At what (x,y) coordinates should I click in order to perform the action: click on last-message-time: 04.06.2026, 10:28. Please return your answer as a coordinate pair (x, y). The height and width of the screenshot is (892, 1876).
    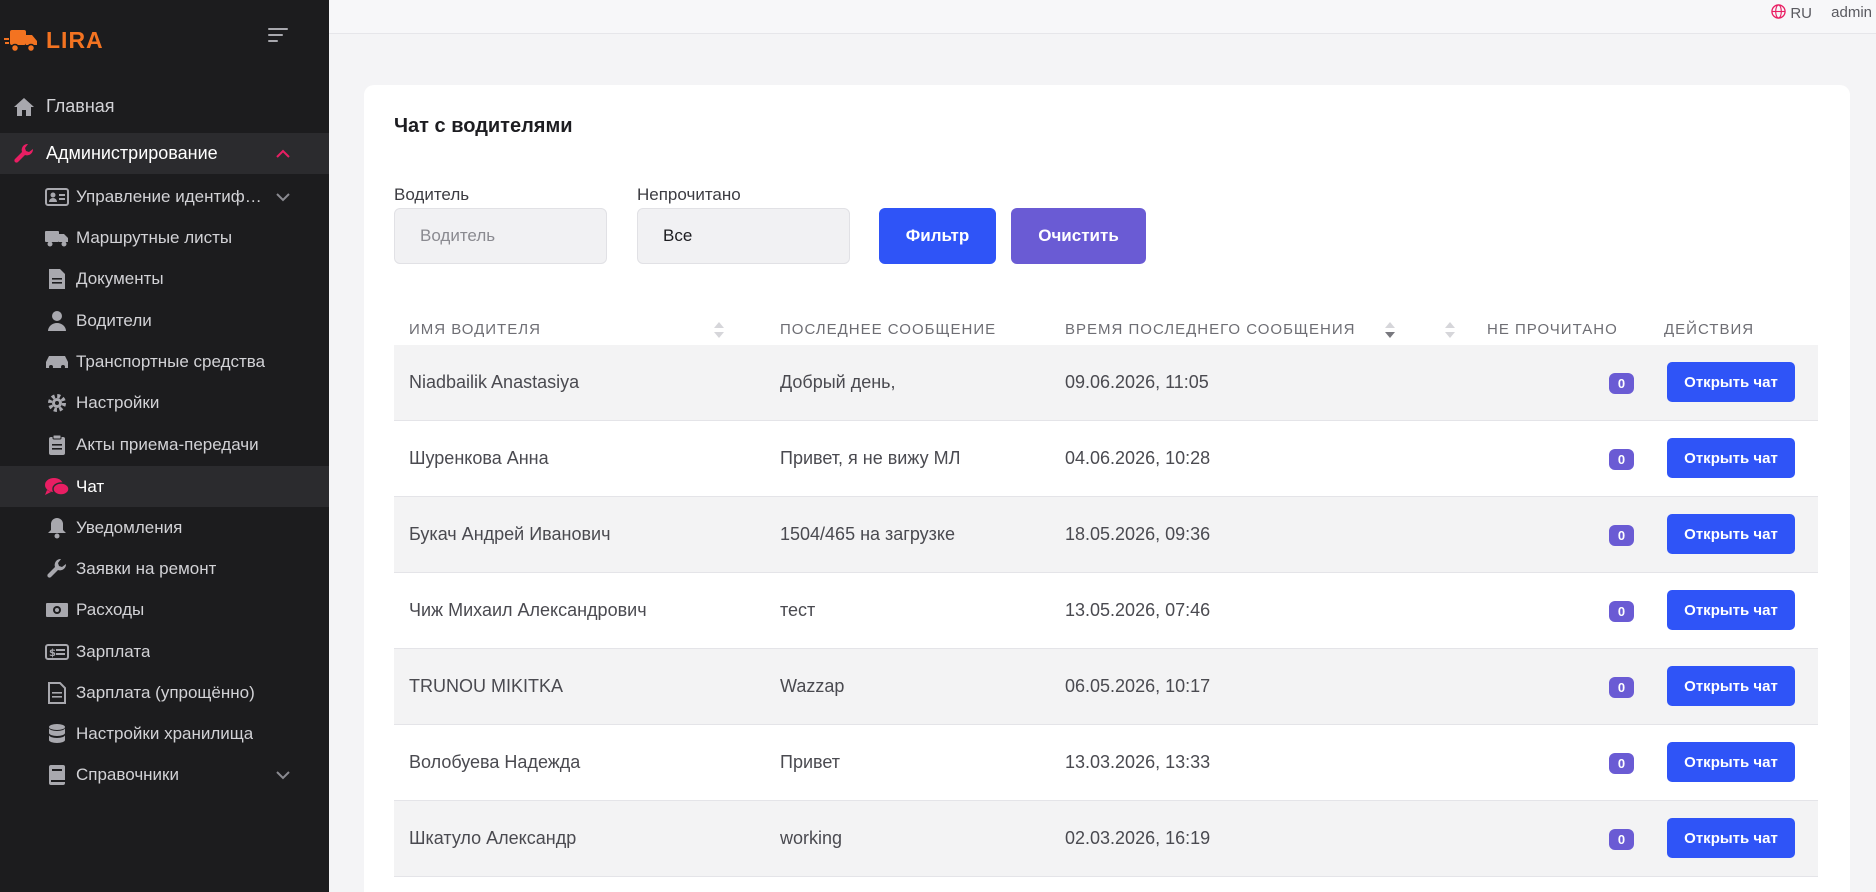
    Looking at the image, I should click on (1138, 458).